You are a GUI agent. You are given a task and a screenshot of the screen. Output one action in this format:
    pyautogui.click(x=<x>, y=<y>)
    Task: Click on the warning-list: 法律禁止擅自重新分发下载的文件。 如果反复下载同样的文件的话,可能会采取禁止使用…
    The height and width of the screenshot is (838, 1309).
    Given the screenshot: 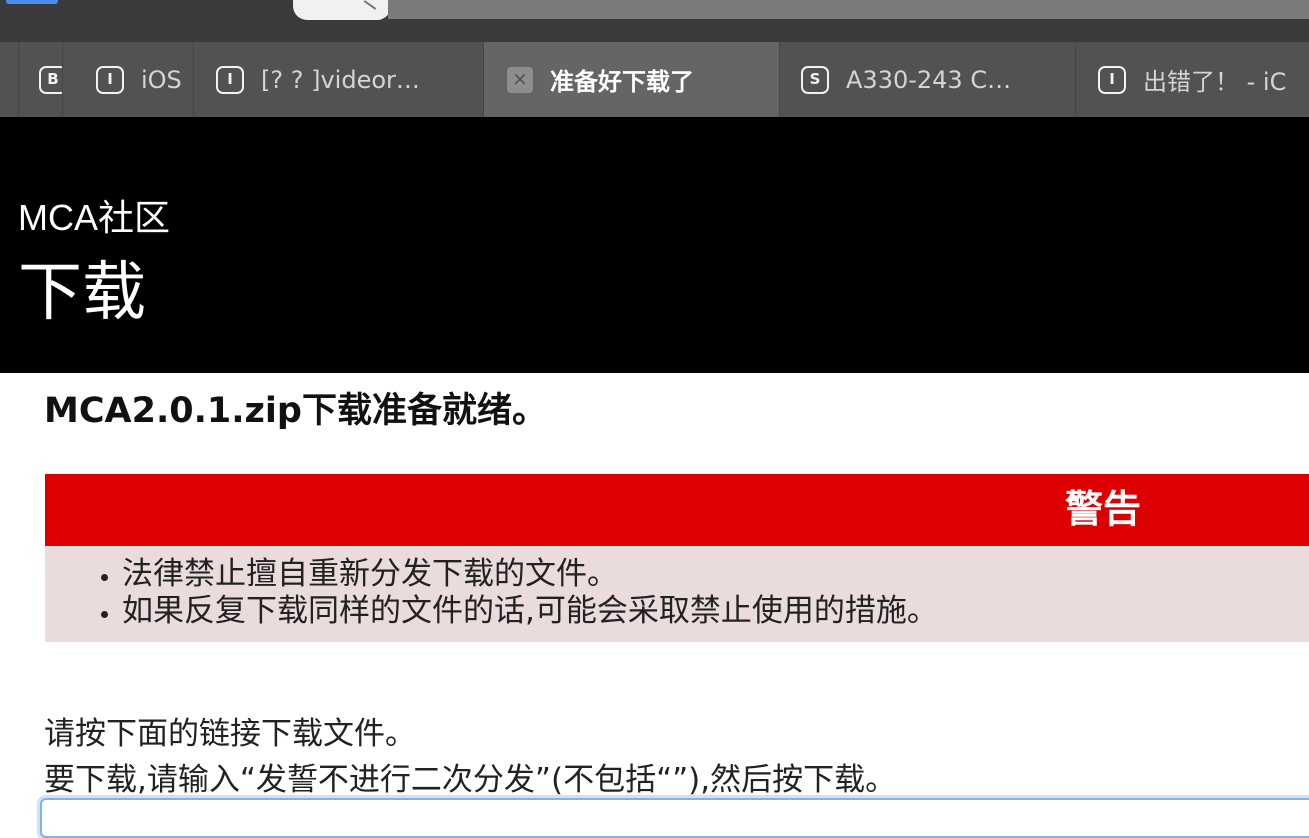 What is the action you would take?
    pyautogui.click(x=491, y=593)
    